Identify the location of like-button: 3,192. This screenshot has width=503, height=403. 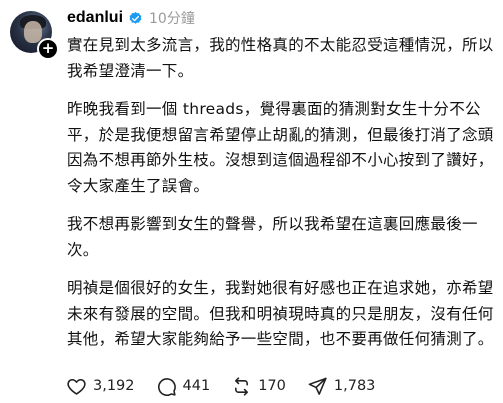
(100, 386).